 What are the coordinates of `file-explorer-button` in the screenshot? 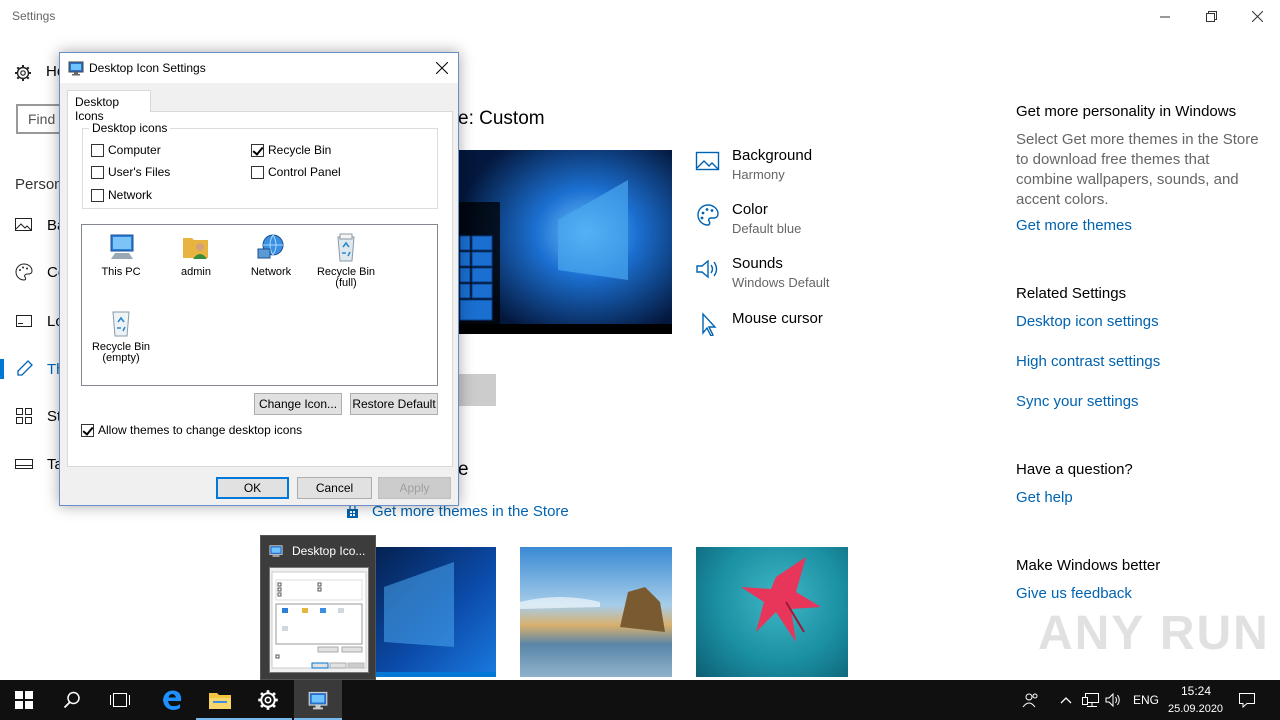 It's located at (220, 700).